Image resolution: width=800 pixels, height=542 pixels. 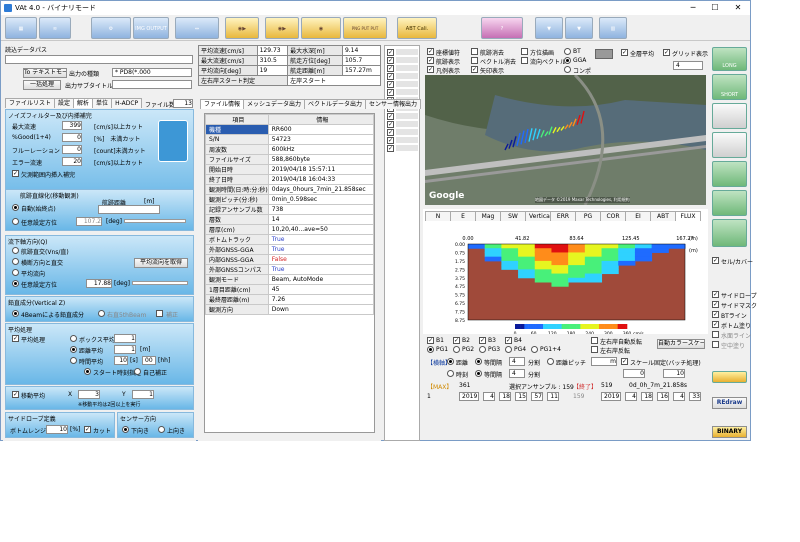 I want to click on dist-pitch-radio, so click(x=550, y=361).